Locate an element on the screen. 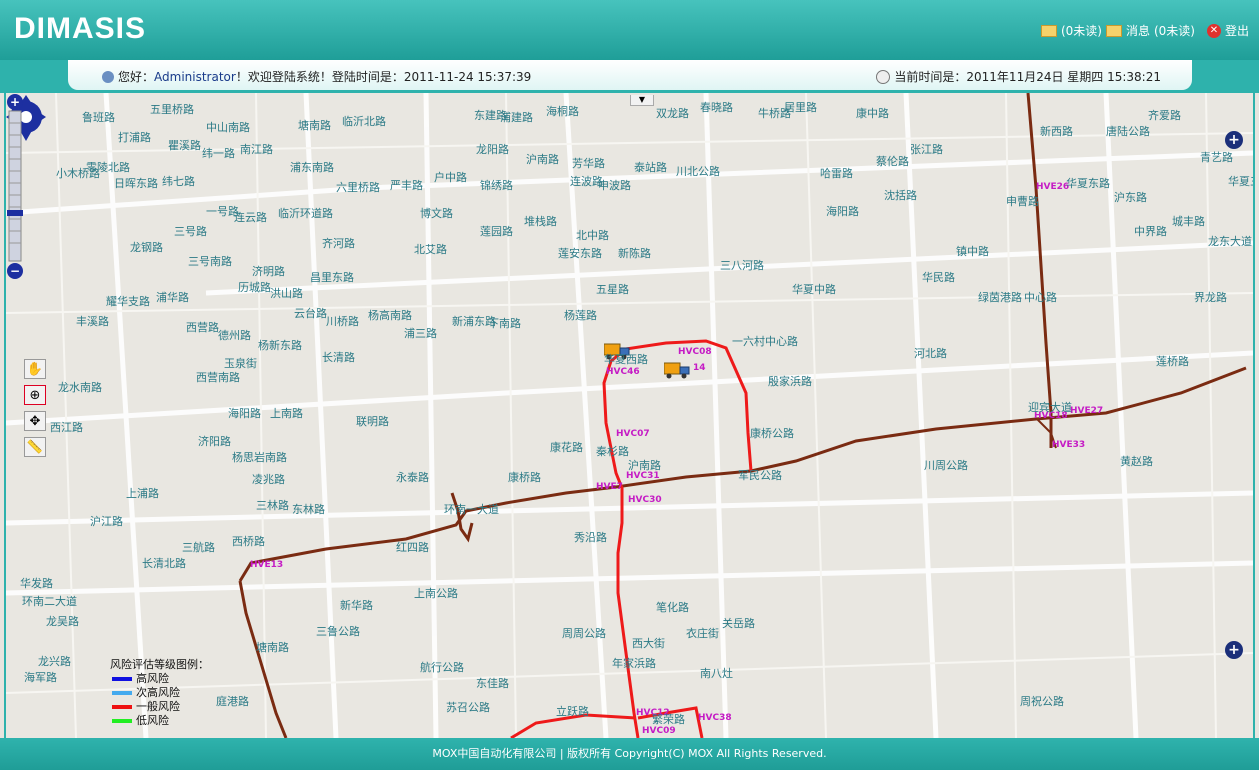 The height and width of the screenshot is (770, 1259). legend-swatch-high is located at coordinates (122, 679).